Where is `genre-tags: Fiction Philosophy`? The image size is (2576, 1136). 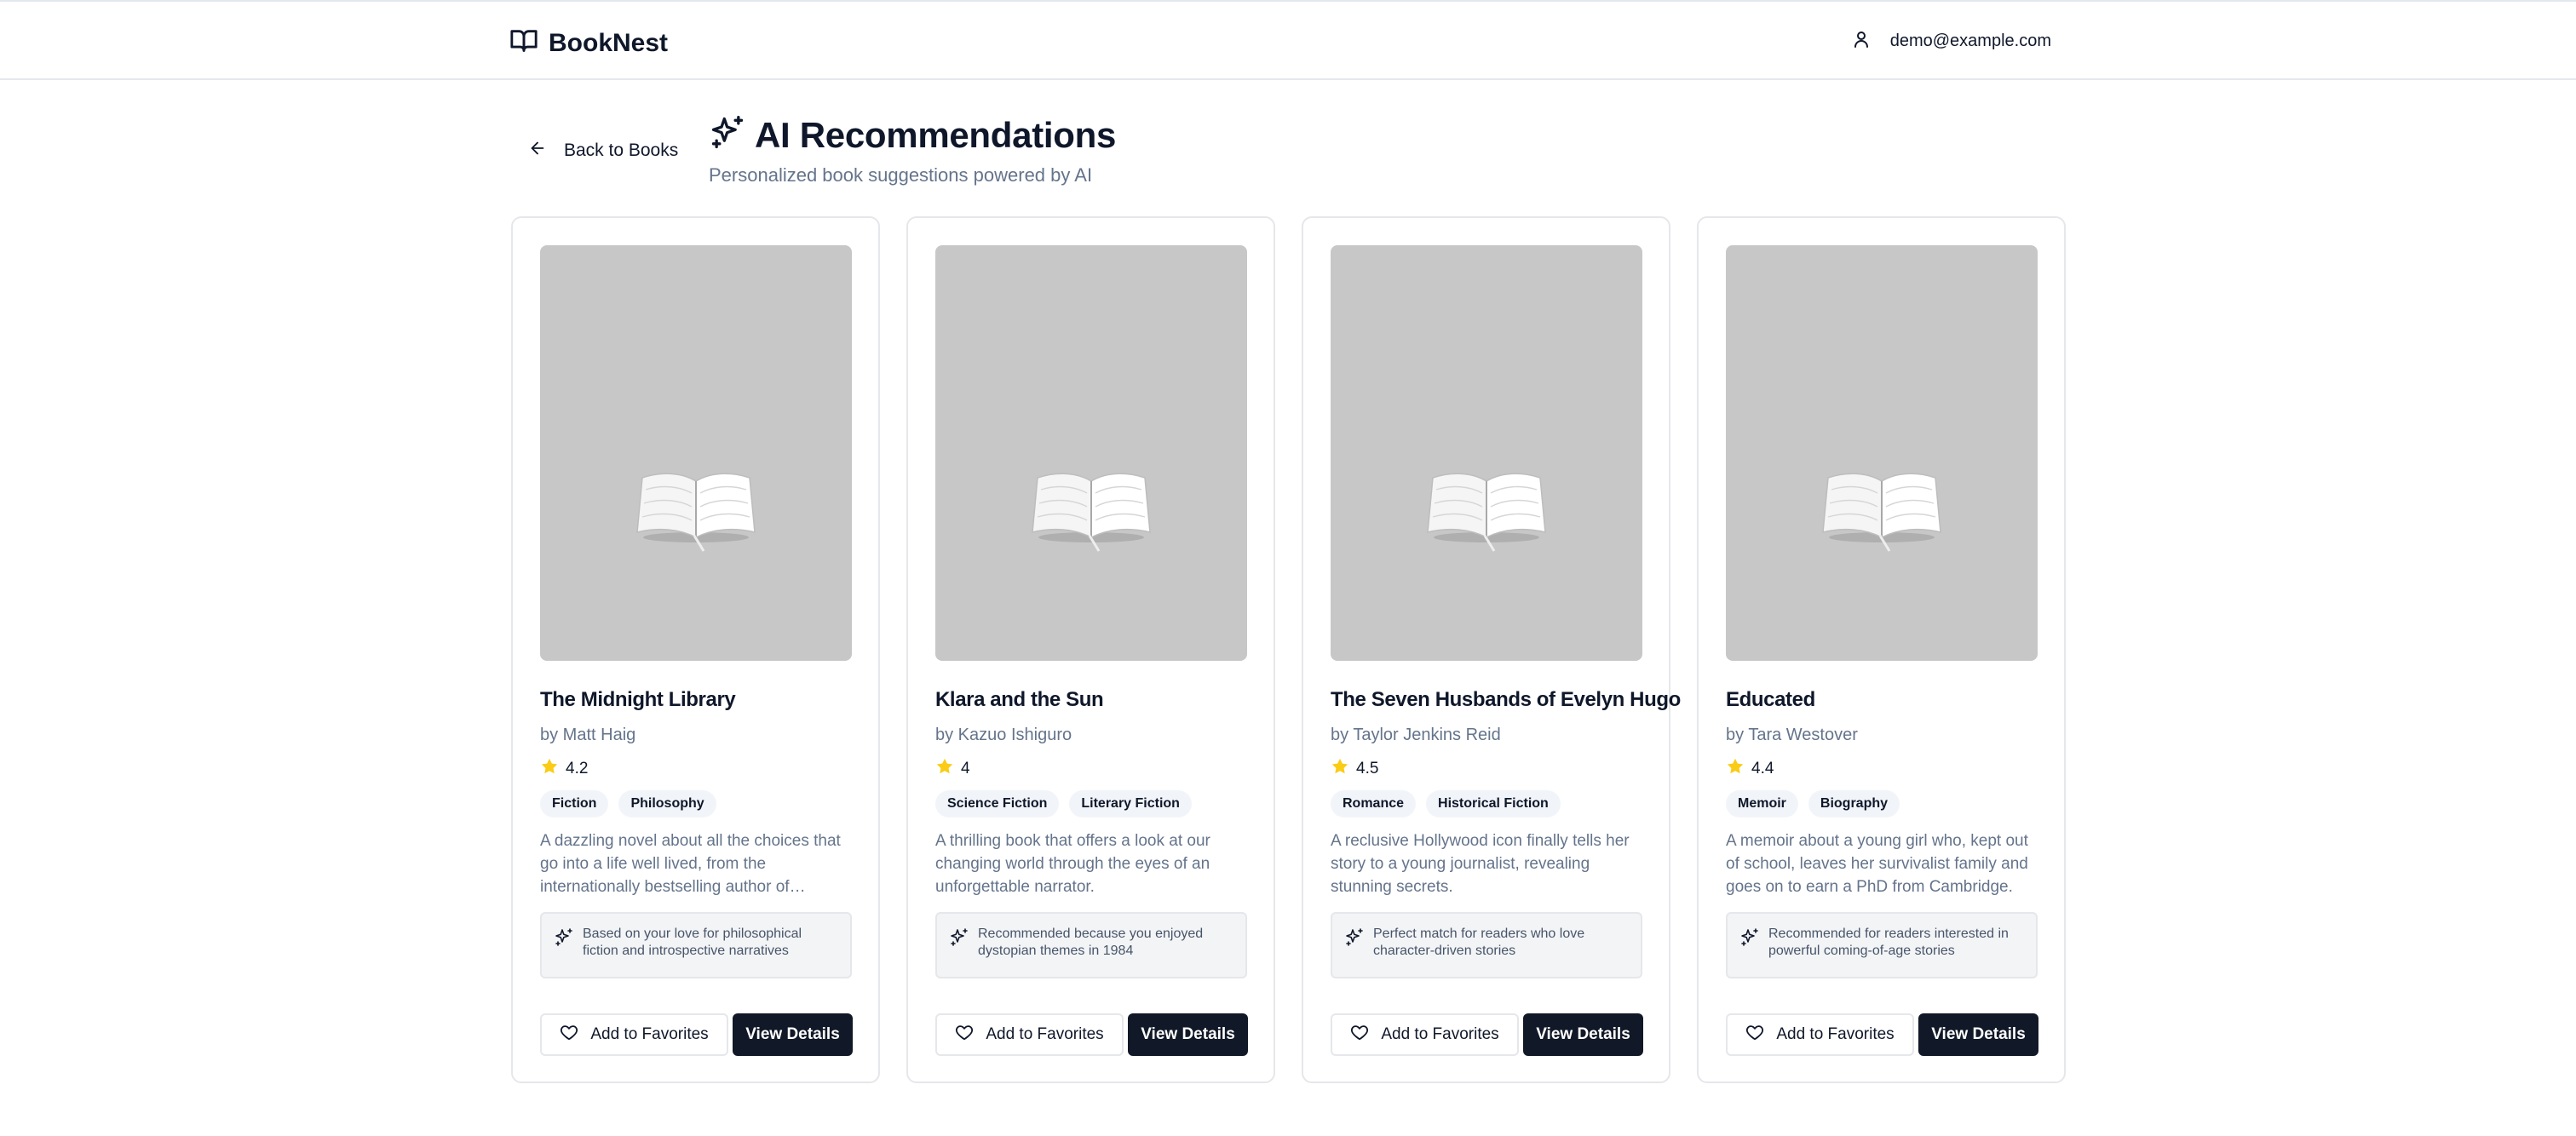 genre-tags: Fiction Philosophy is located at coordinates (628, 804).